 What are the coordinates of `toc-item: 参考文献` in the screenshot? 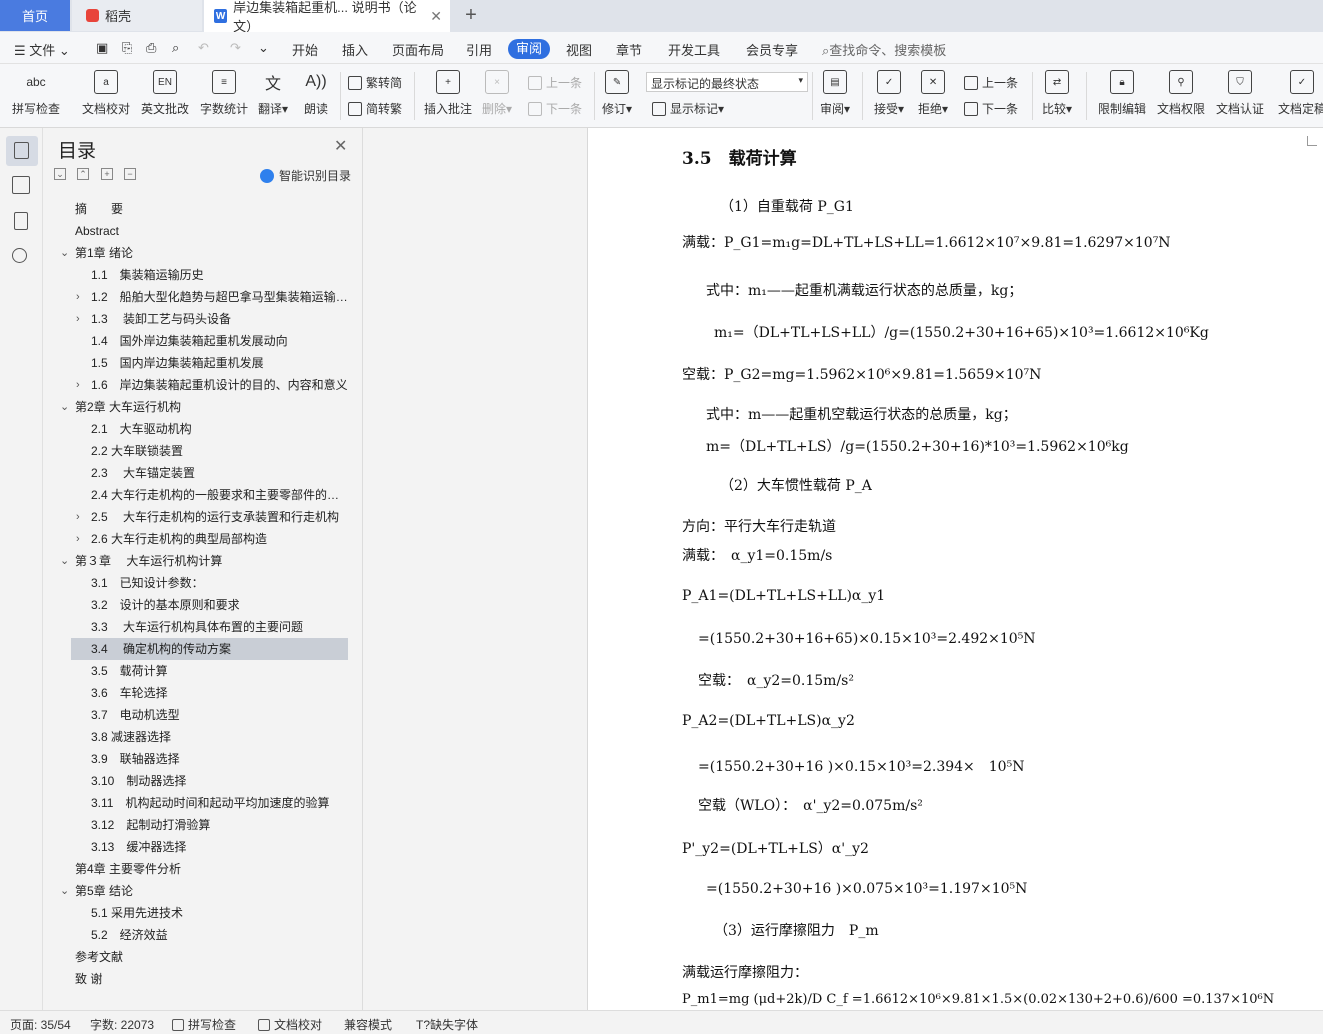 It's located at (203, 957).